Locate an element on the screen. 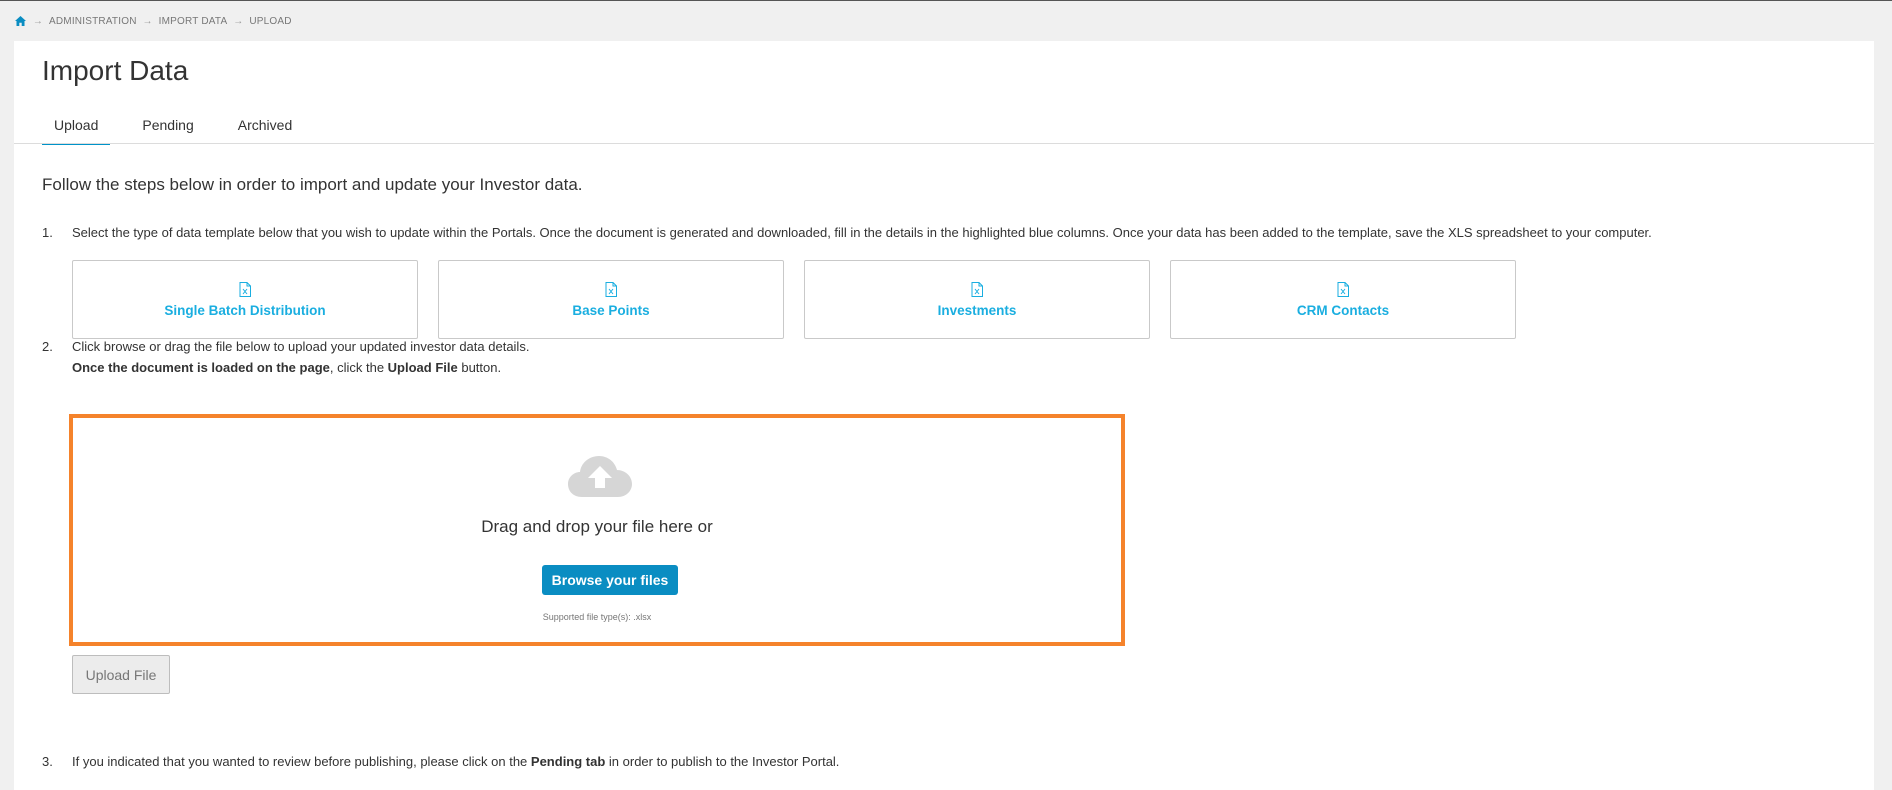 Image resolution: width=1892 pixels, height=790 pixels. tab-archived: Archived is located at coordinates (265, 129).